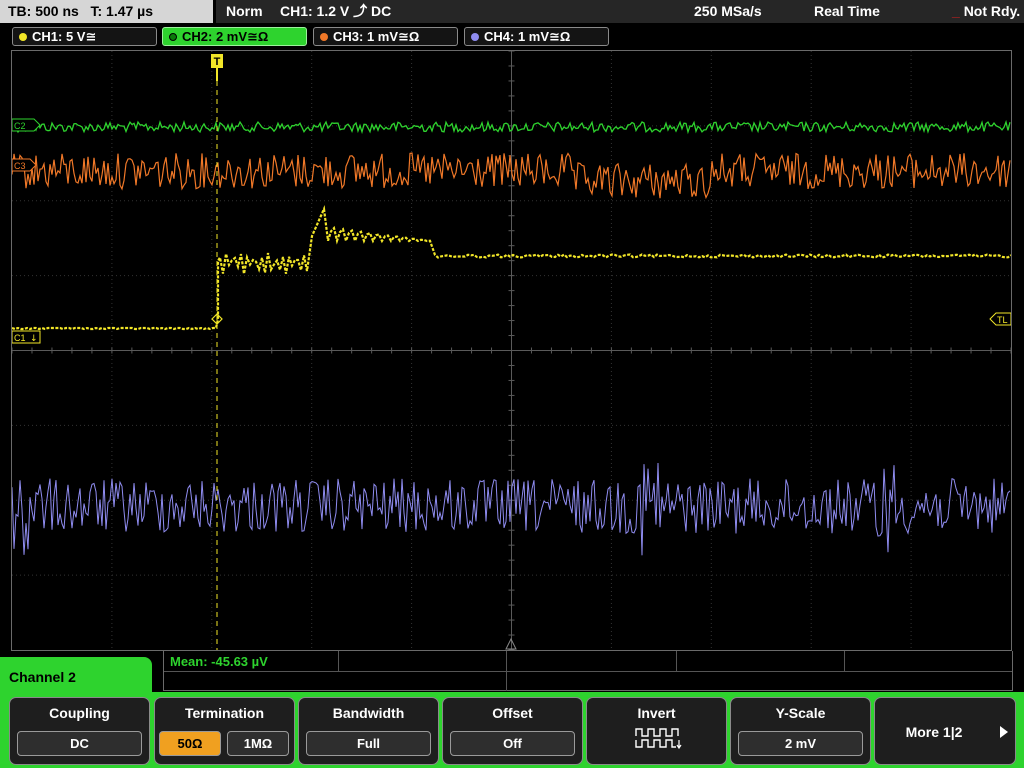  What do you see at coordinates (217, 62) in the screenshot?
I see `trigger-marker-label: T` at bounding box center [217, 62].